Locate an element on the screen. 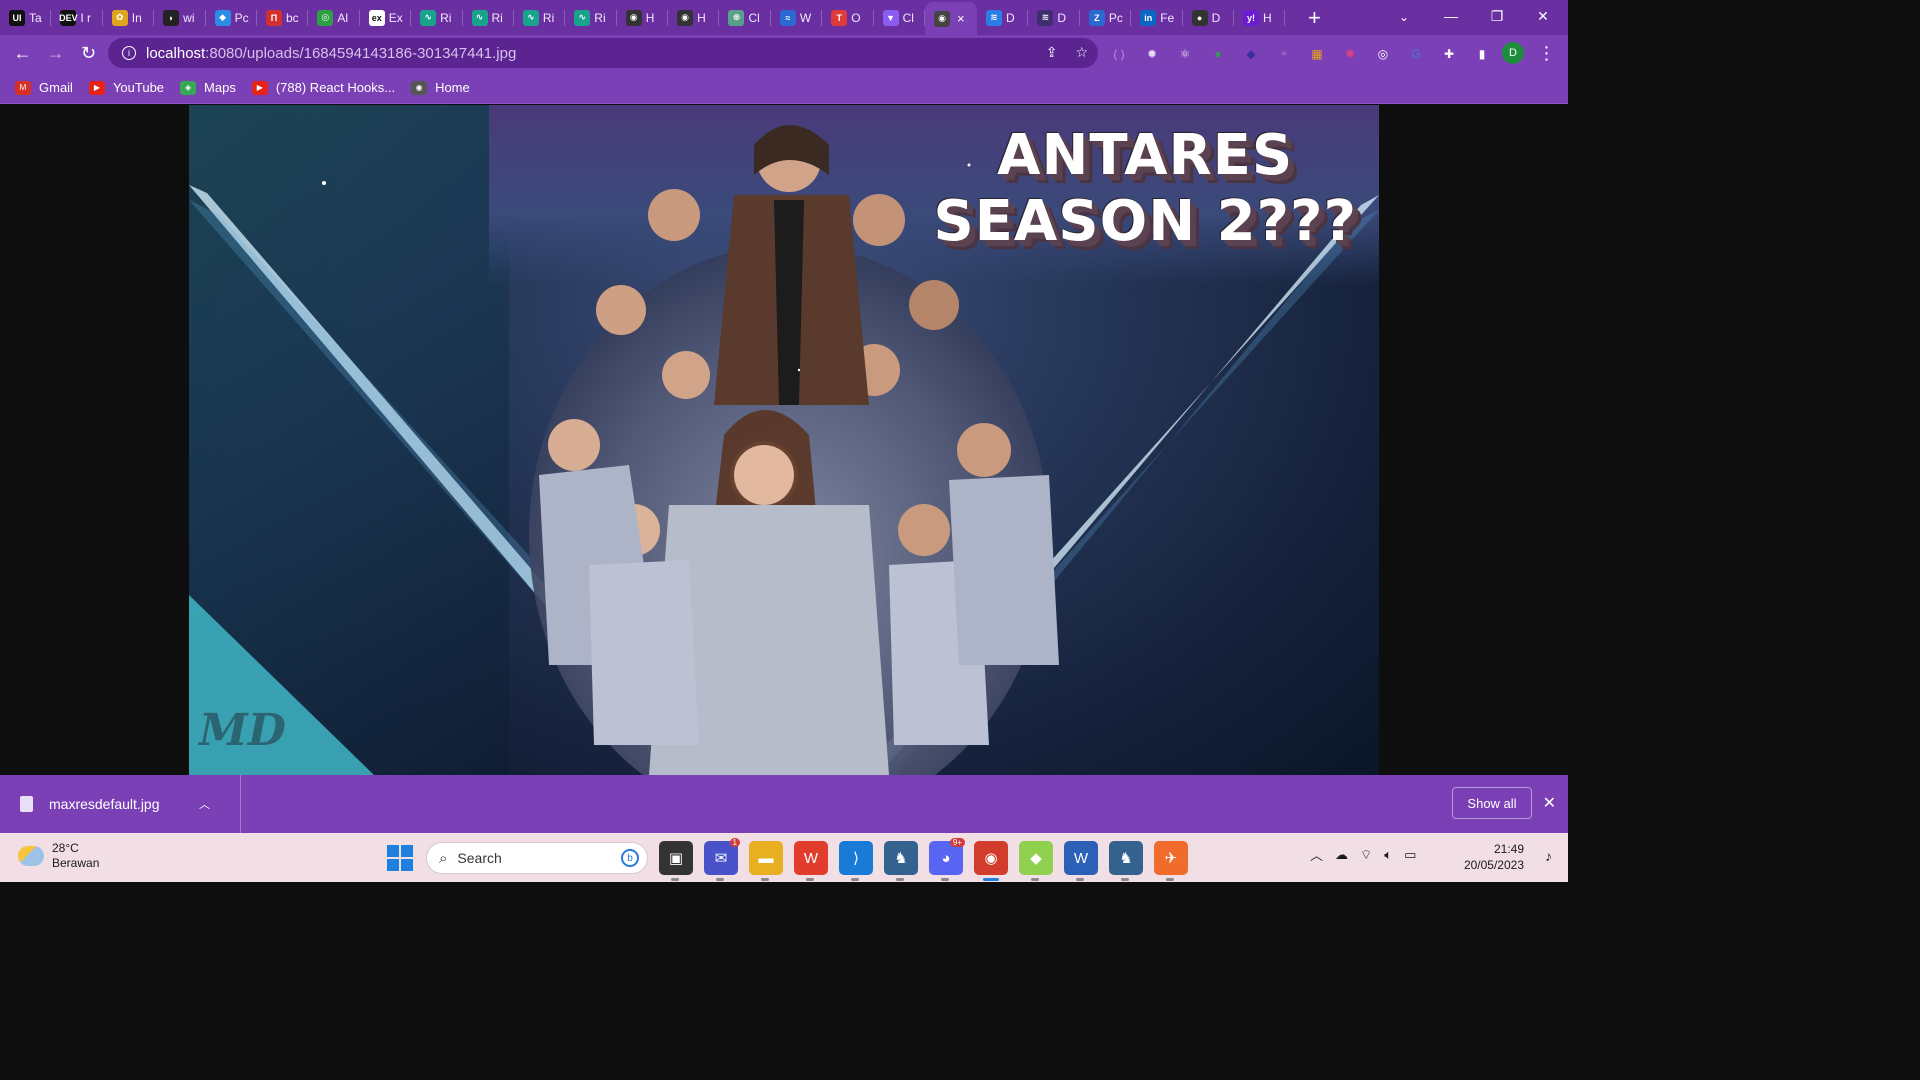 Image resolution: width=1920 pixels, height=1080 pixels. bc-icon: П is located at coordinates (273, 17).